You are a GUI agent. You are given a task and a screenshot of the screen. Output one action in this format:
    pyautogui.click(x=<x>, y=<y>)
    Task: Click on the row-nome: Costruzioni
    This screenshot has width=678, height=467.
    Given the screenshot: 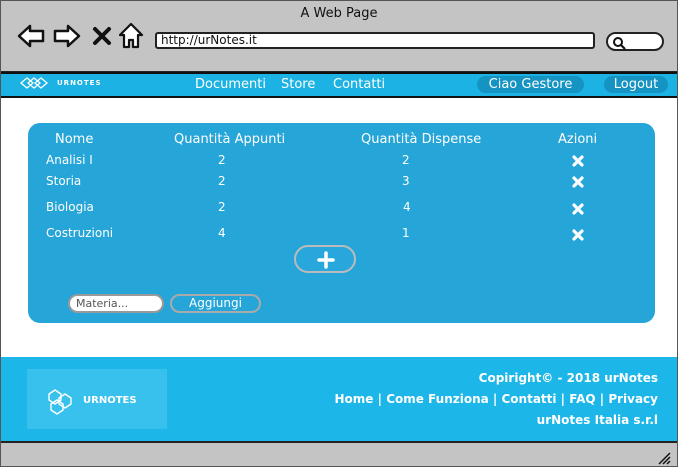 What is the action you would take?
    pyautogui.click(x=80, y=233)
    